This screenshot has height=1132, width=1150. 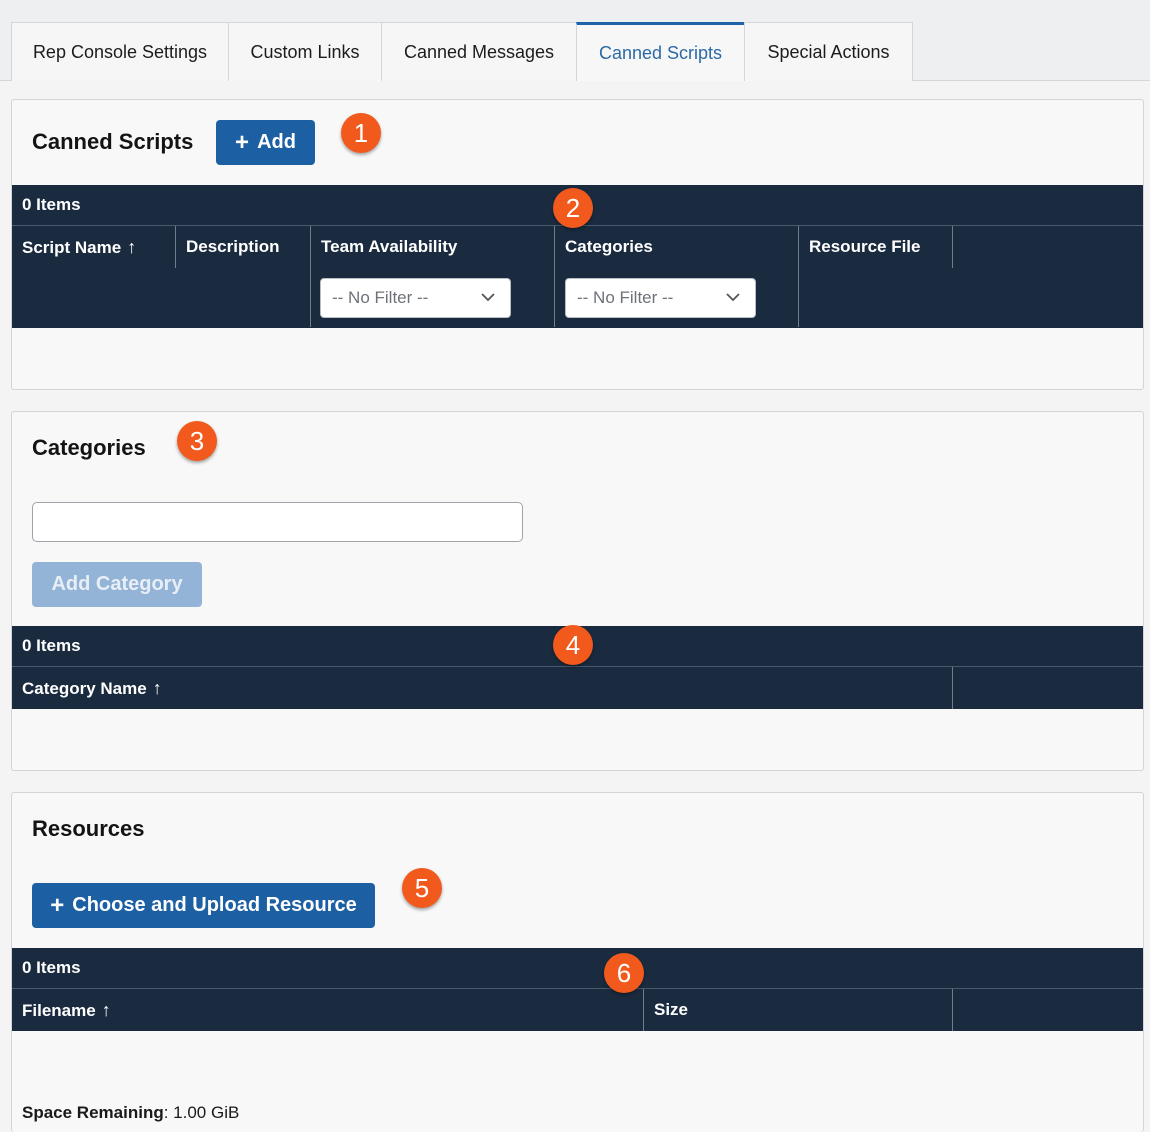 What do you see at coordinates (59, 1010) in the screenshot?
I see `column-filename-label: Filename` at bounding box center [59, 1010].